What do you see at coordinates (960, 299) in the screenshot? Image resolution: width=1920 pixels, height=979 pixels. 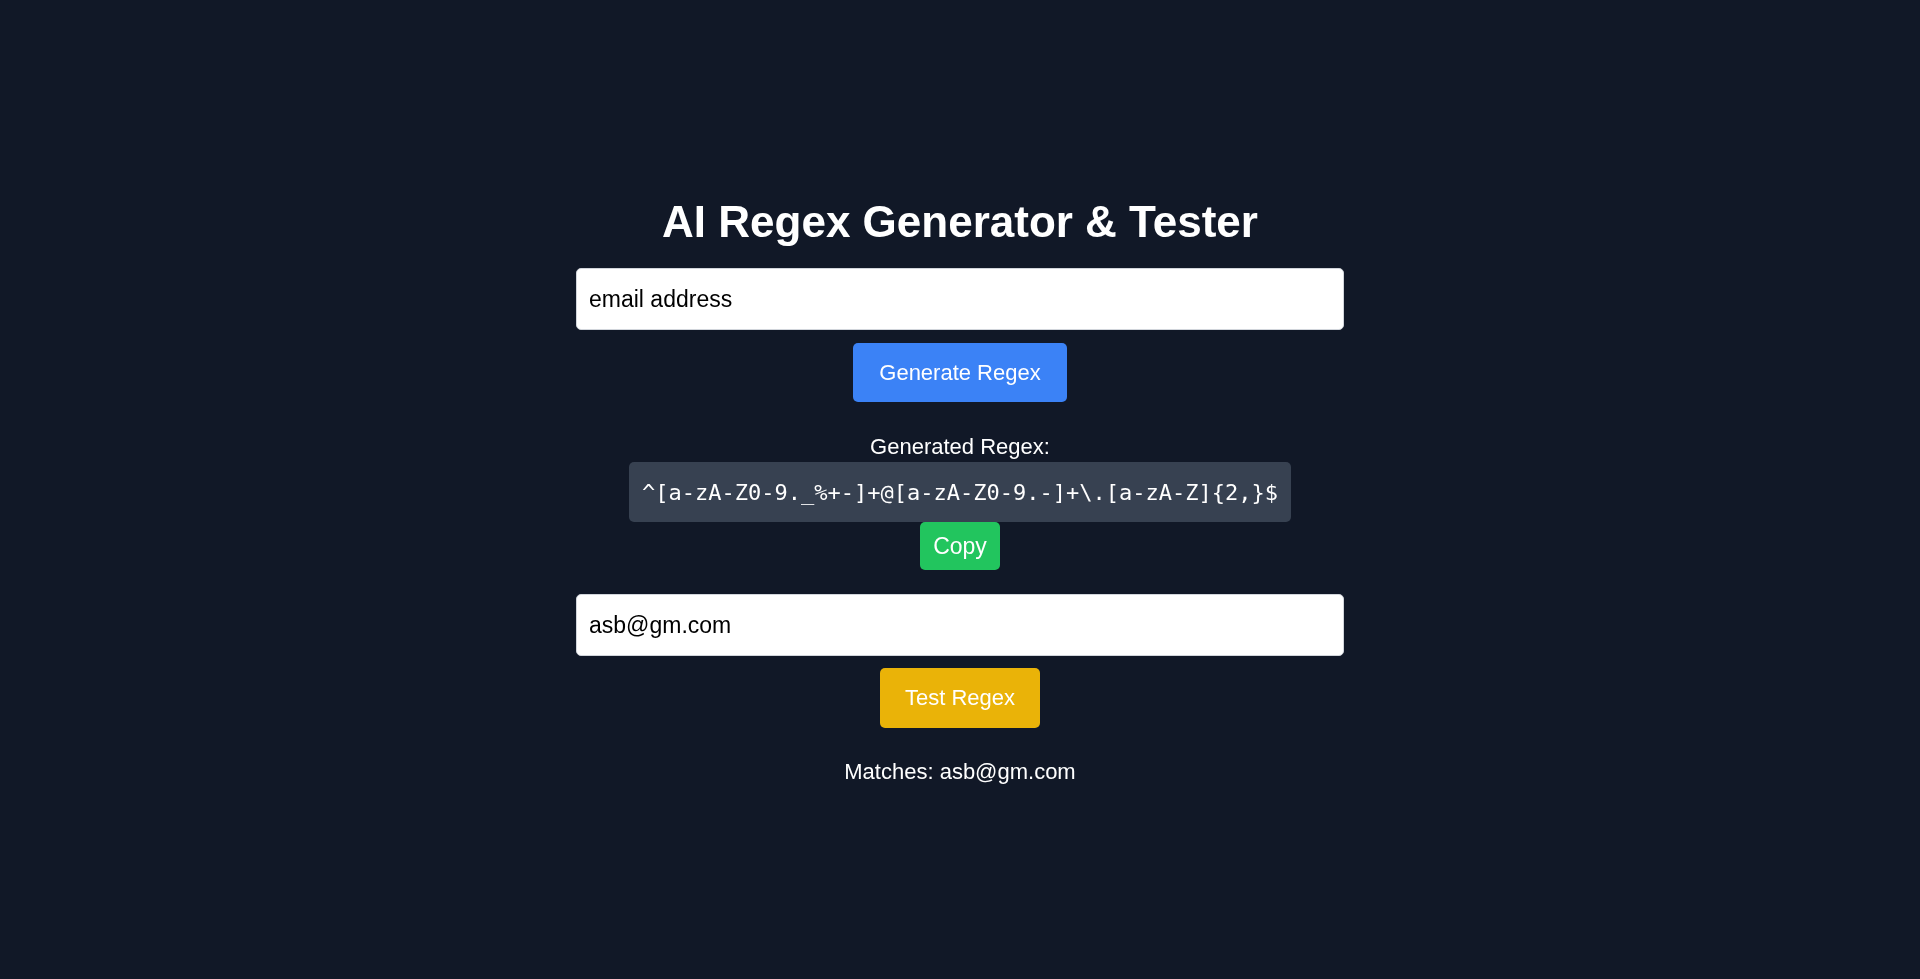 I see `description-input: email address` at bounding box center [960, 299].